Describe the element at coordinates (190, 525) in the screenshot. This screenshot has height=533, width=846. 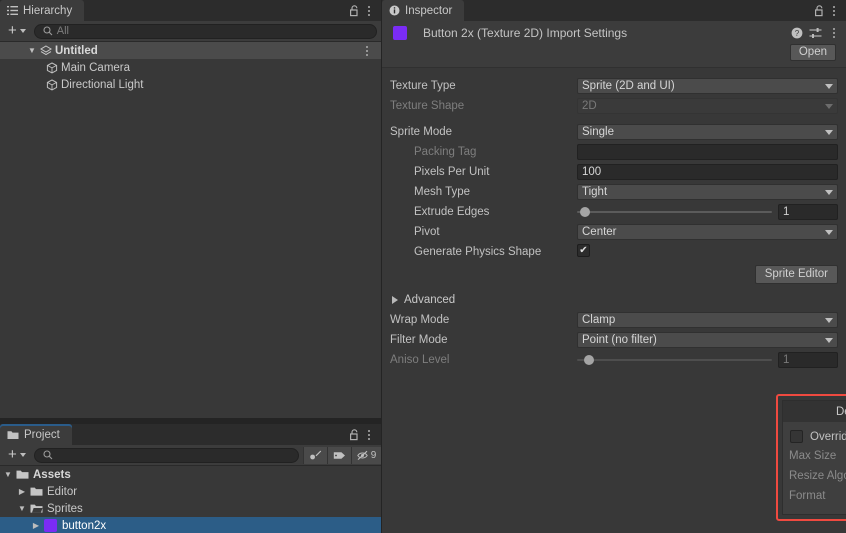
I see `project-item-button2x: ▶ button2x` at that location.